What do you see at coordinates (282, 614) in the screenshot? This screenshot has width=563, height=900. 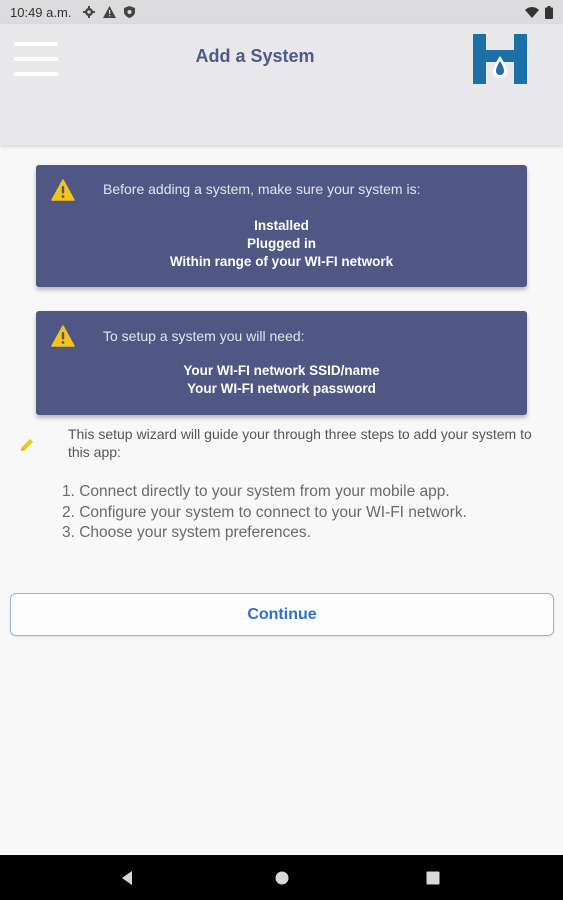 I see `continue-button: Continue` at bounding box center [282, 614].